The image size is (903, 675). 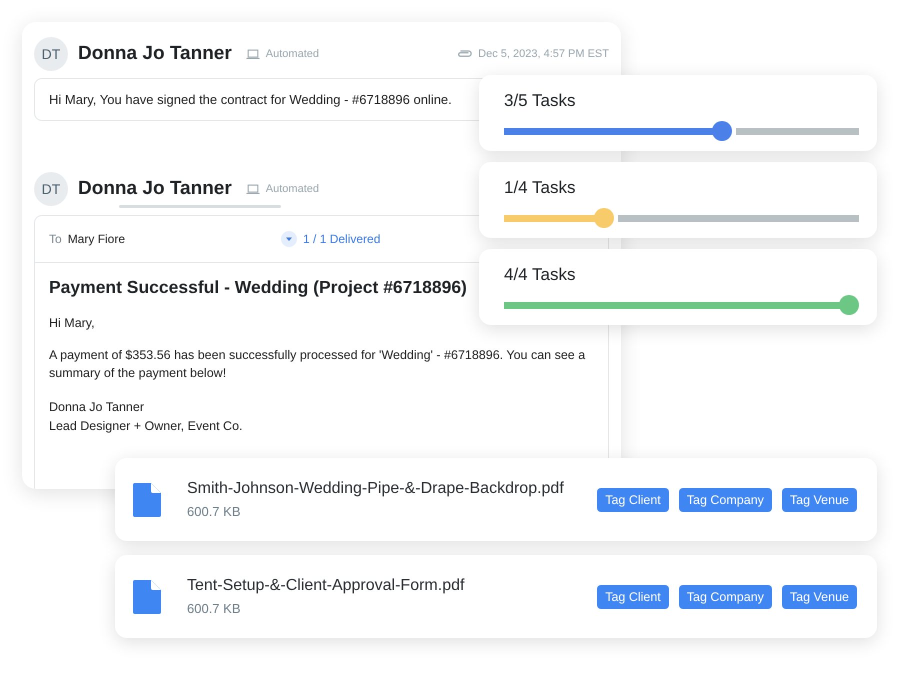 What do you see at coordinates (341, 239) in the screenshot?
I see `delivery-status: 1 / 1 Delivered` at bounding box center [341, 239].